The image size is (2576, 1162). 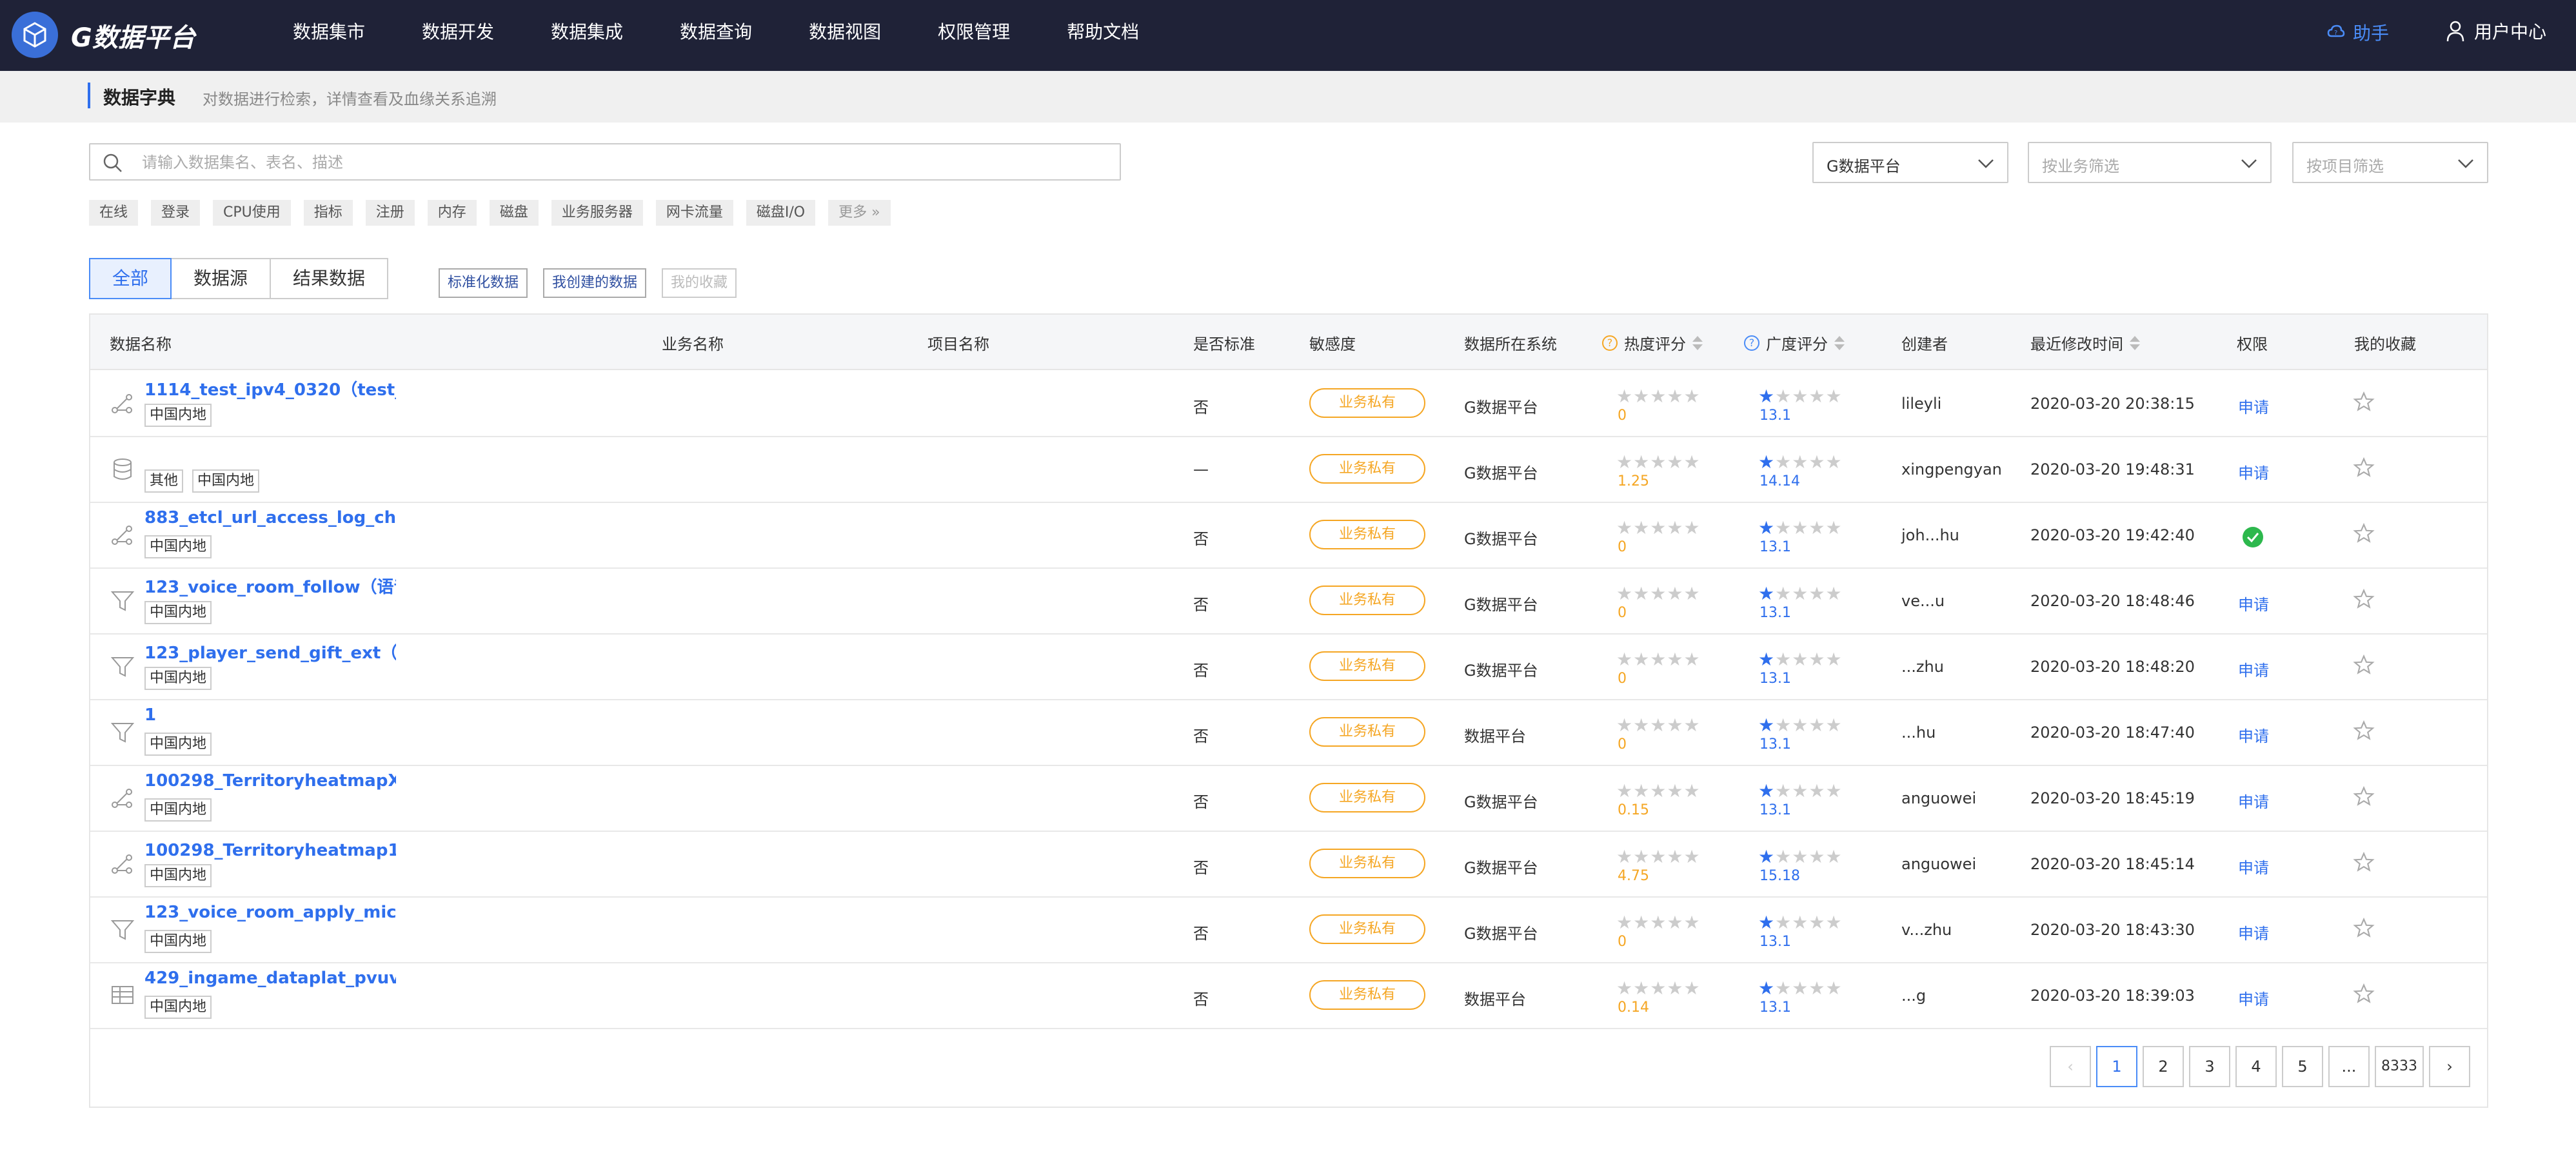 What do you see at coordinates (270, 849) in the screenshot?
I see `dataset-name-link: 100298_Territoryheatmap1（` at bounding box center [270, 849].